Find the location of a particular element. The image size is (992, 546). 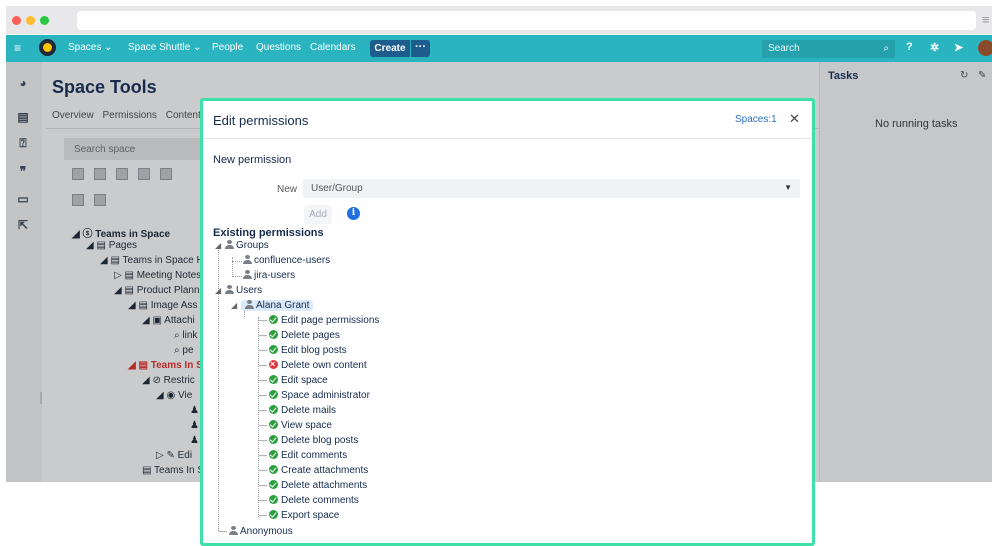

confluence-logo-icon is located at coordinates (47, 47).